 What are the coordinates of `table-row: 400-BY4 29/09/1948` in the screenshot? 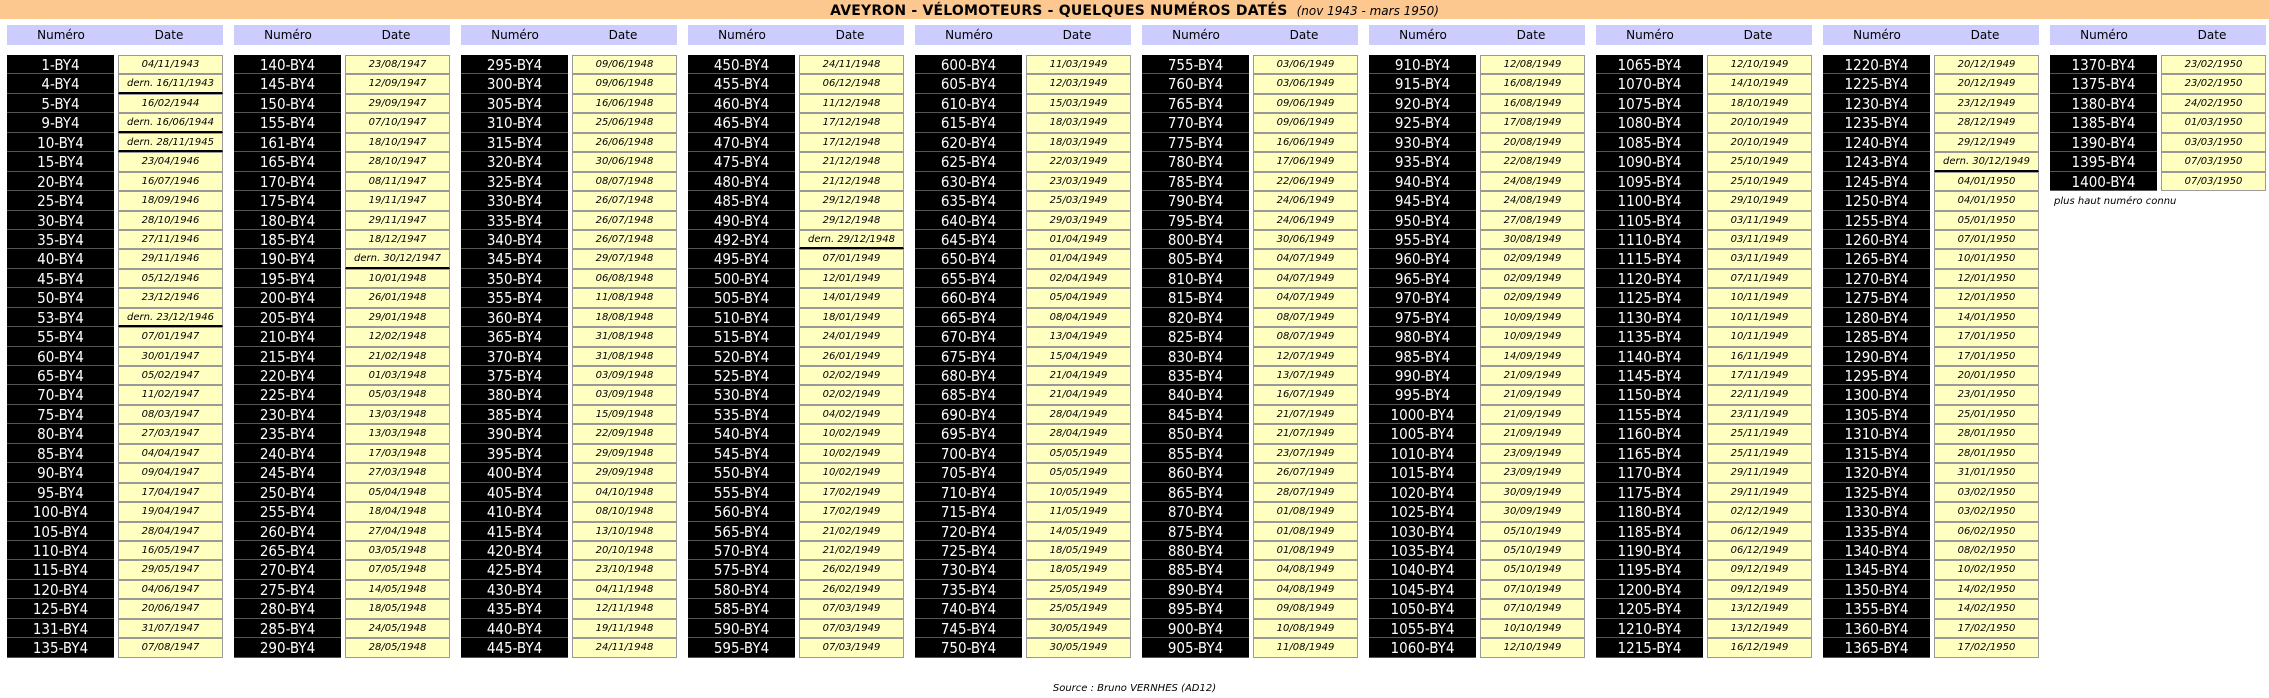 It's located at (569, 473).